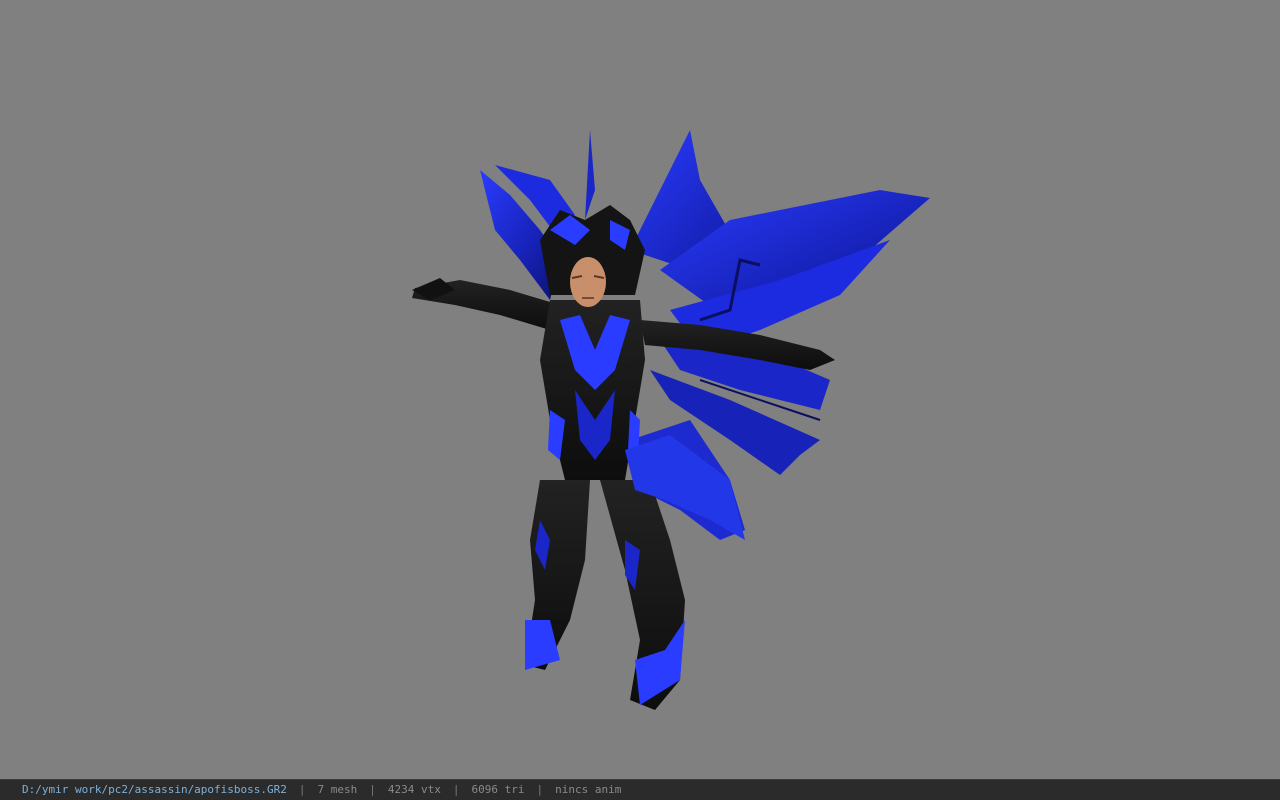  Describe the element at coordinates (498, 789) in the screenshot. I see `triangle-count: 6096 tri` at that location.